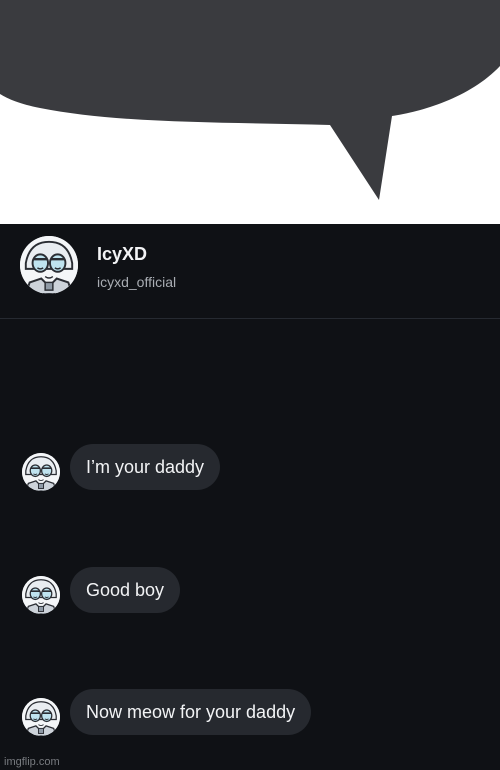 This screenshot has height=770, width=500. Describe the element at coordinates (122, 254) in the screenshot. I see `profile-display-name: IcyXD` at that location.